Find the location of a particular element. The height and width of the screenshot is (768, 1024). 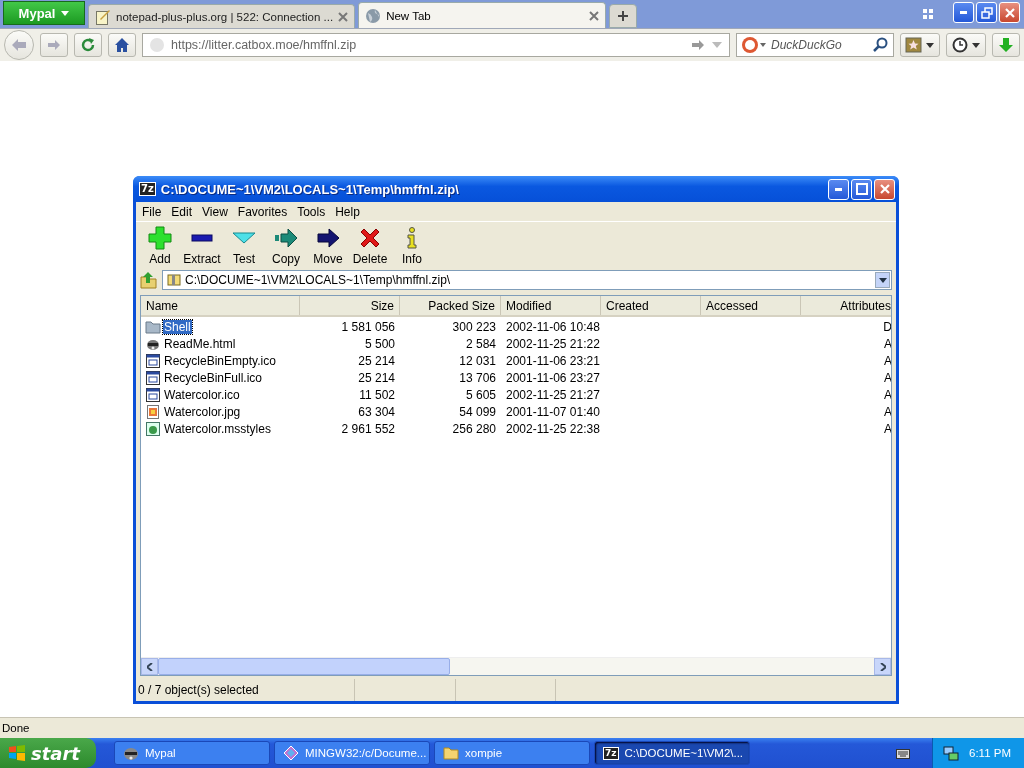

menu-item: Edit is located at coordinates (183, 211).